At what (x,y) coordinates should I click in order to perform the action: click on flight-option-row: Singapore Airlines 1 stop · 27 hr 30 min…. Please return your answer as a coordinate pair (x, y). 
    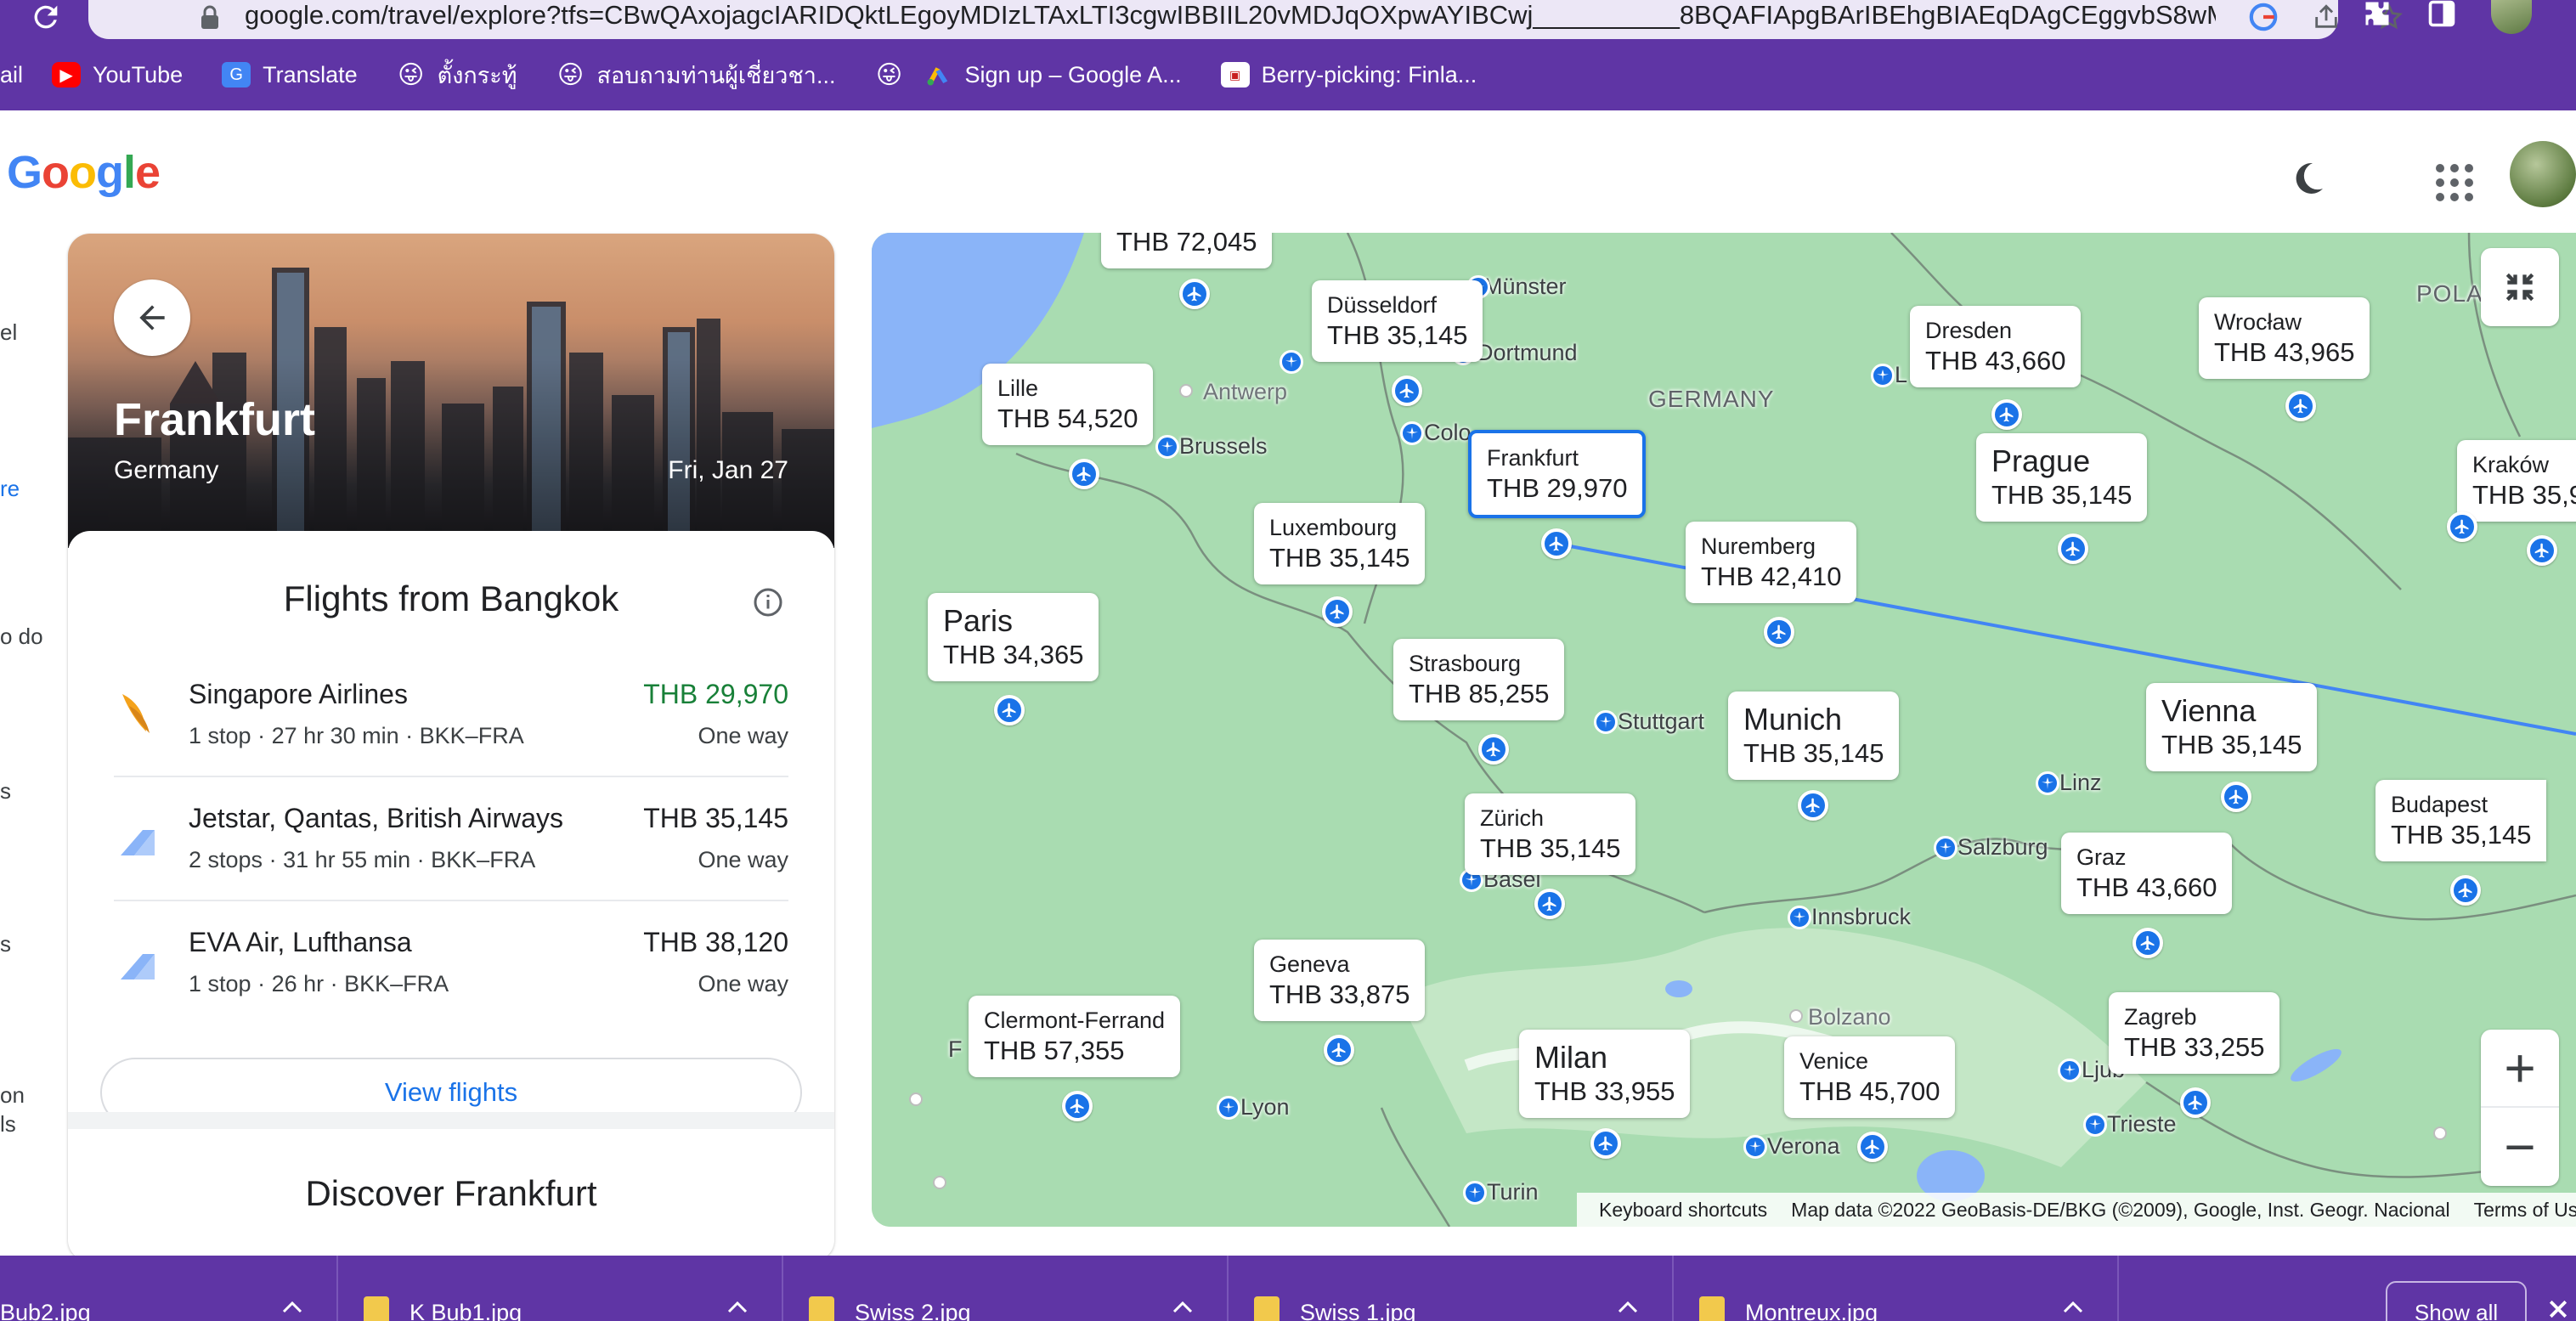
    Looking at the image, I should click on (451, 715).